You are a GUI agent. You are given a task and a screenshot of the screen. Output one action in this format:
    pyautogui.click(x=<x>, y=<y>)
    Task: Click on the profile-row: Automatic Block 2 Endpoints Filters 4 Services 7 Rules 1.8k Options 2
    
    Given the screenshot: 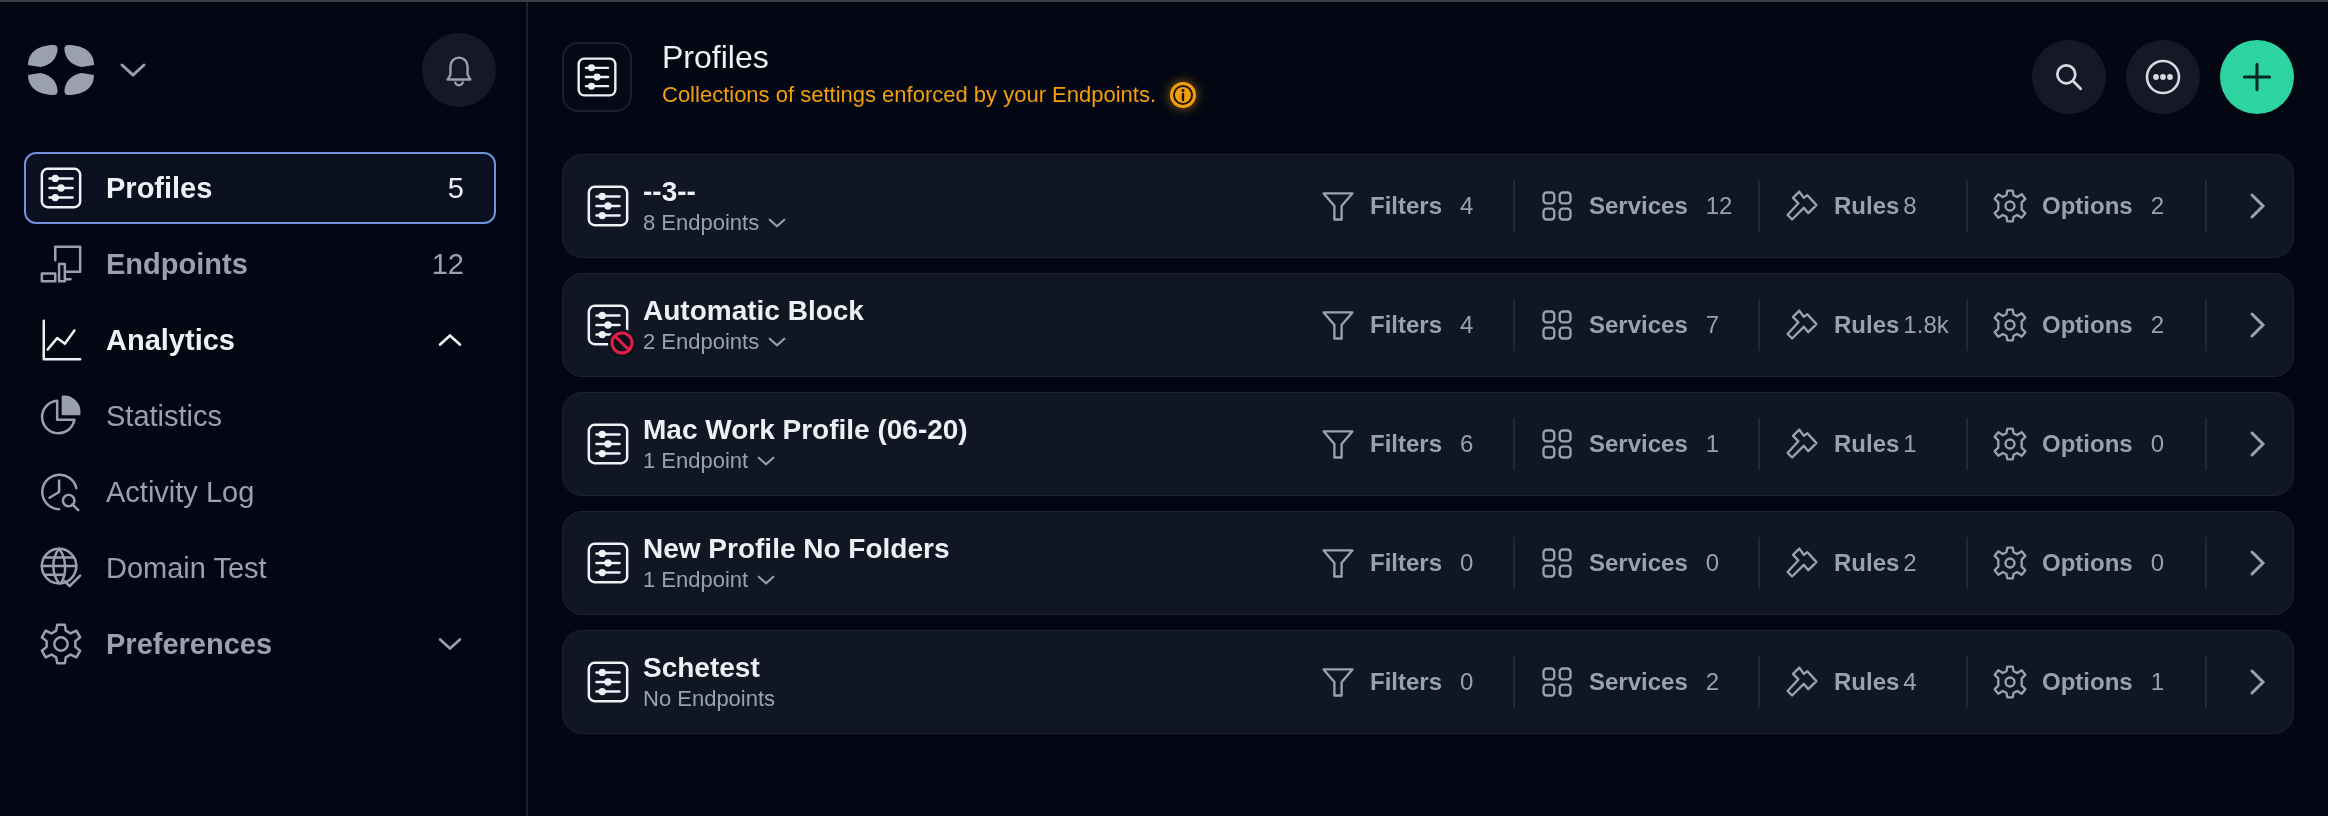 What is the action you would take?
    pyautogui.click(x=1428, y=325)
    